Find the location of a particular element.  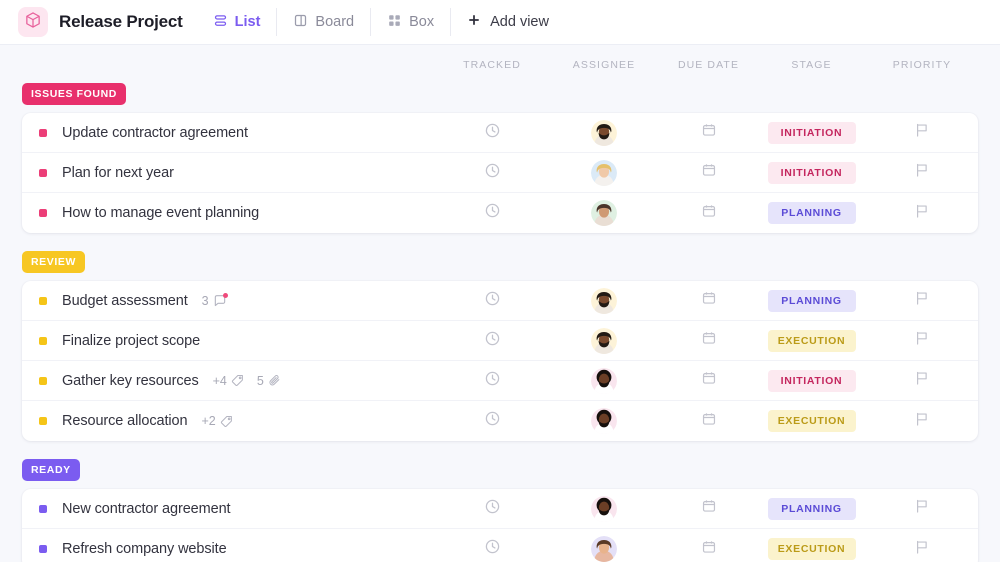

notification-dot is located at coordinates (225, 295).